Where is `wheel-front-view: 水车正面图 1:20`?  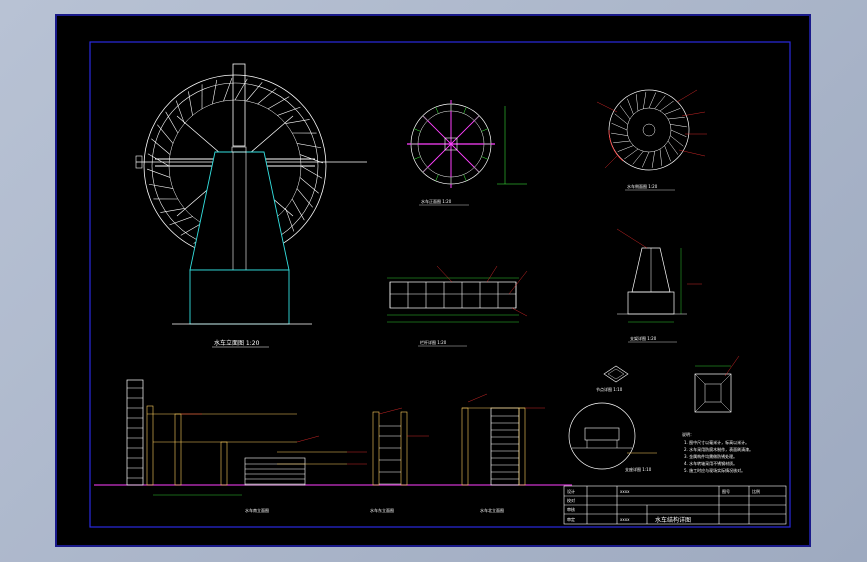
wheel-front-view: 水车正面图 1:20 is located at coordinates (467, 153).